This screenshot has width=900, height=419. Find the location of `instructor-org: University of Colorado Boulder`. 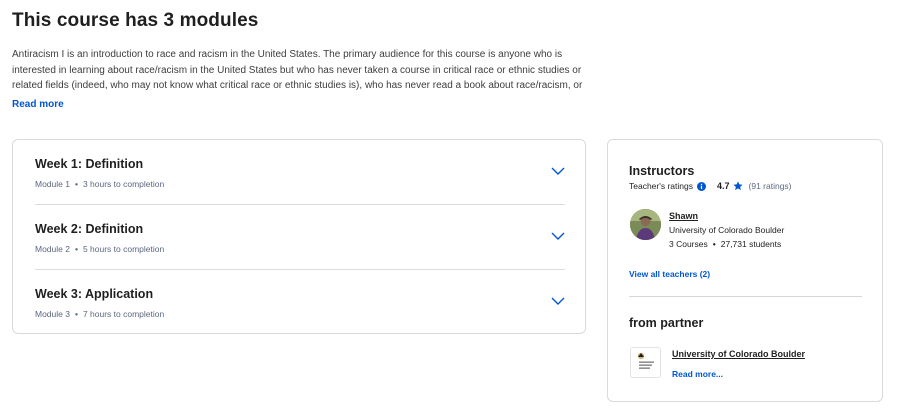

instructor-org: University of Colorado Boulder is located at coordinates (727, 230).